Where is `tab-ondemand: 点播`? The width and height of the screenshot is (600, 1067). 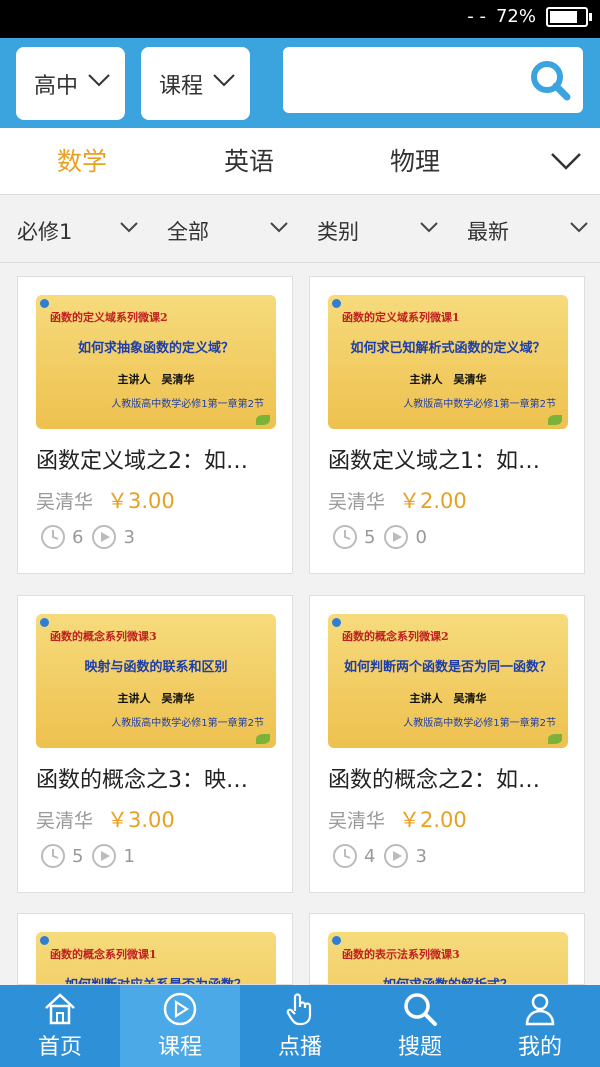
tab-ondemand: 点播 is located at coordinates (300, 1026).